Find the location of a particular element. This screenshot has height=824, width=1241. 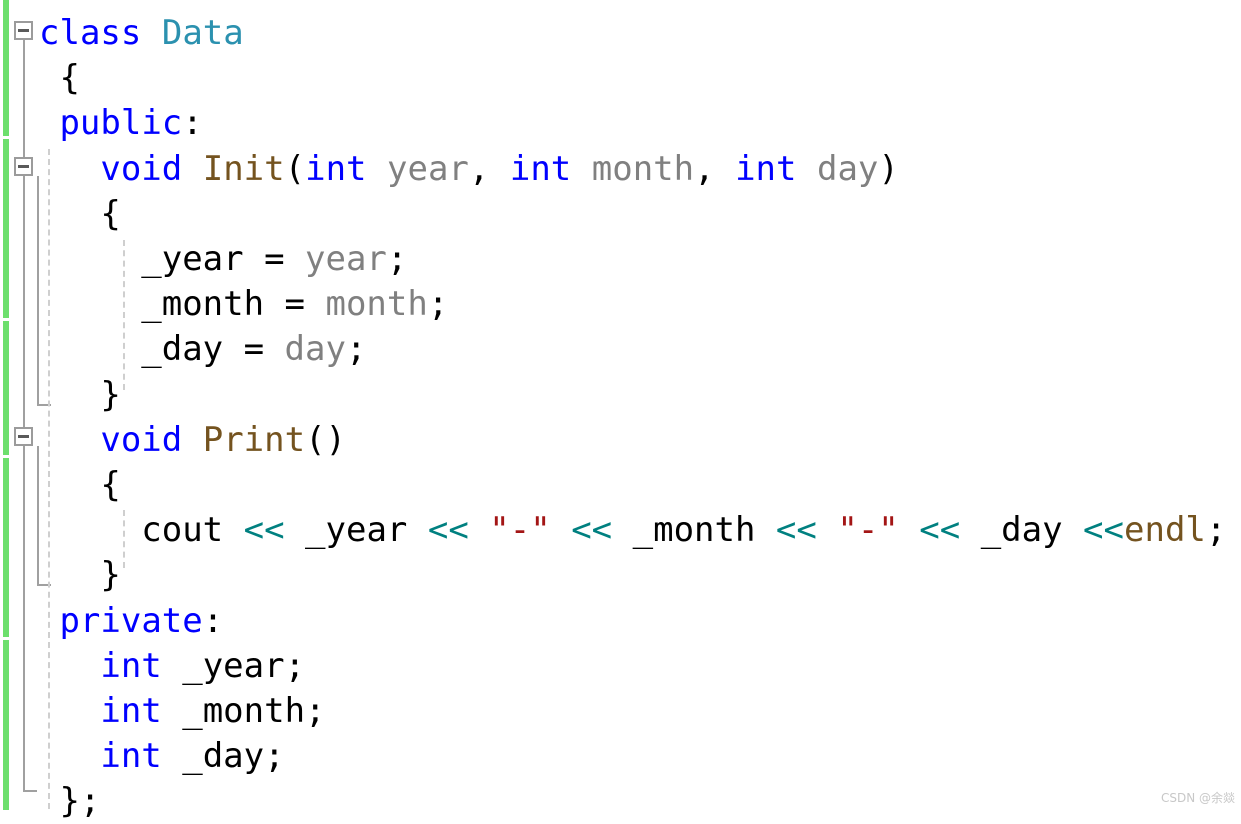

collapse-method-print-box is located at coordinates (23, 436).